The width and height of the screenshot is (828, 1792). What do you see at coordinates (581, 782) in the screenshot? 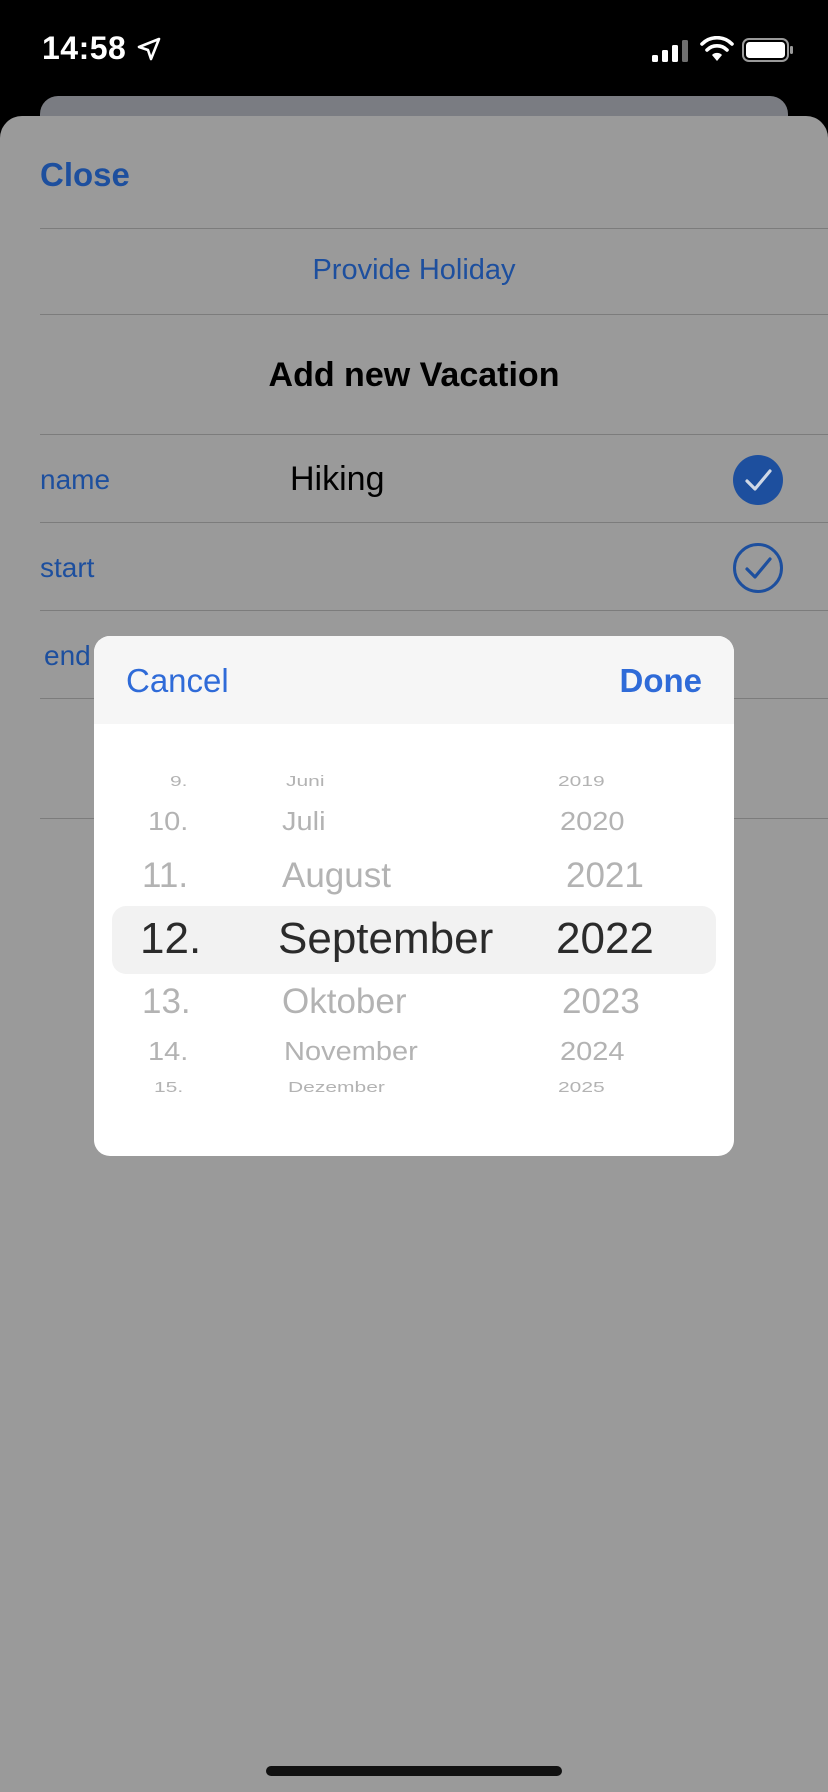
I see `year-wheel-item: 2019` at bounding box center [581, 782].